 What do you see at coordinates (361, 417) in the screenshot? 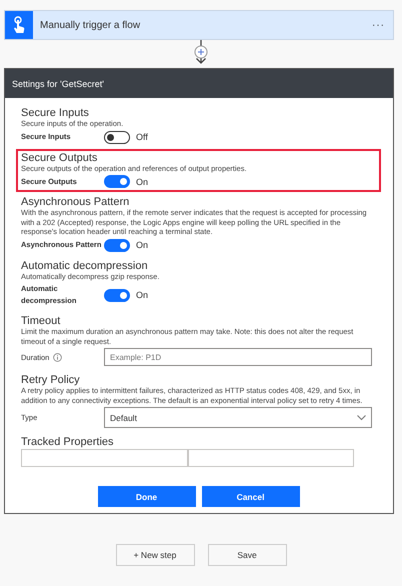
I see `chevron-down-icon` at bounding box center [361, 417].